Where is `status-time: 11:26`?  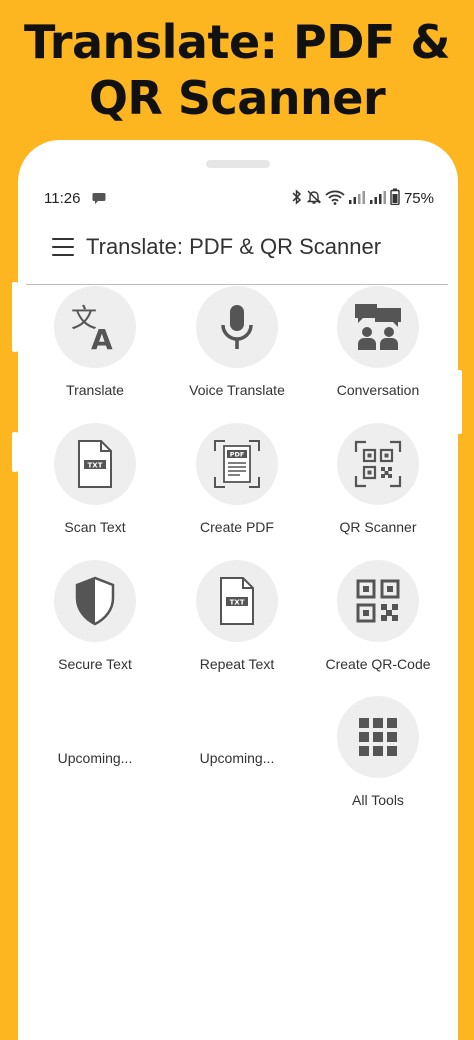
status-time: 11:26 is located at coordinates (62, 198).